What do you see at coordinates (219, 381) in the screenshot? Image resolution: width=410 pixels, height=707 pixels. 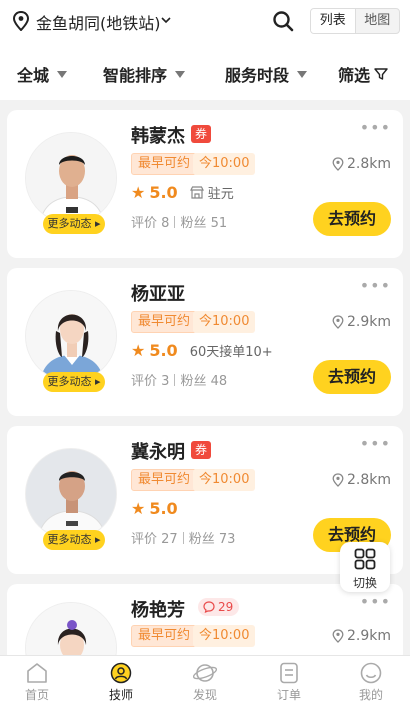 I see `fans-count: 48` at bounding box center [219, 381].